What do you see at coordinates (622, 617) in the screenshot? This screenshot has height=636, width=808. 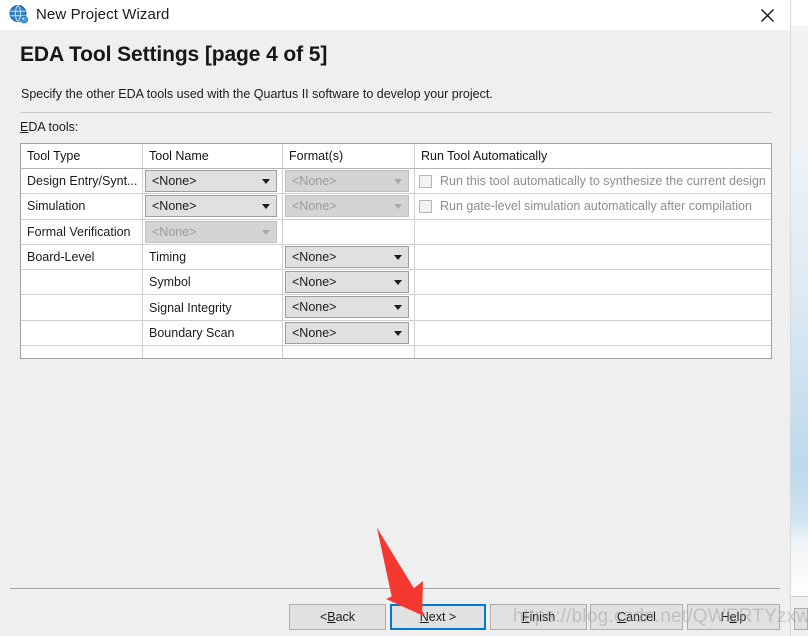 I see `cancel-button-mnemonic: C` at bounding box center [622, 617].